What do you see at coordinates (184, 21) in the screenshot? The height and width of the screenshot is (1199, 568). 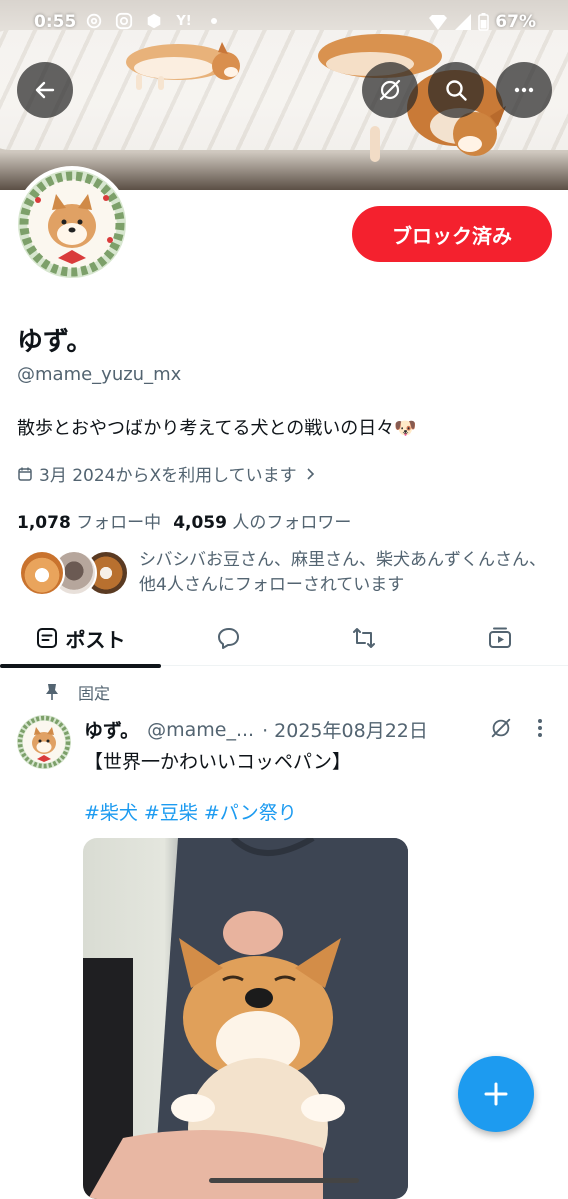 I see `yahoo-icon: Y!` at bounding box center [184, 21].